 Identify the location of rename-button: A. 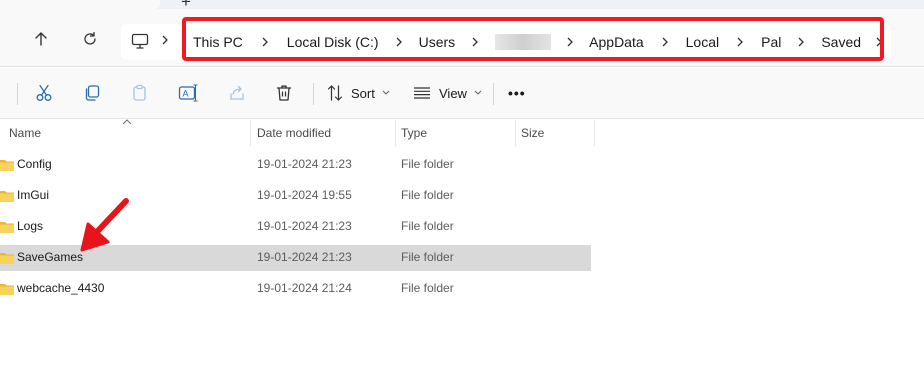
(188, 93).